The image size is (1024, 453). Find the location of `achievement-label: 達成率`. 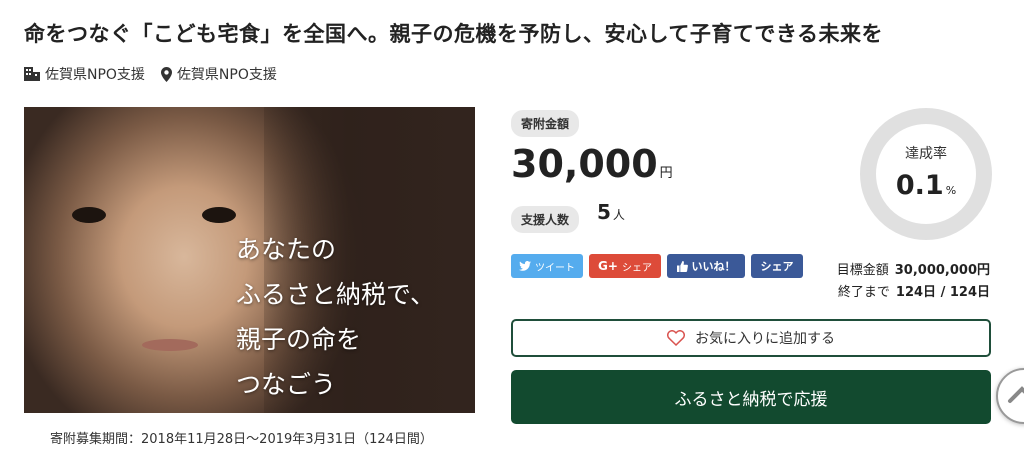

achievement-label: 達成率 is located at coordinates (926, 154).